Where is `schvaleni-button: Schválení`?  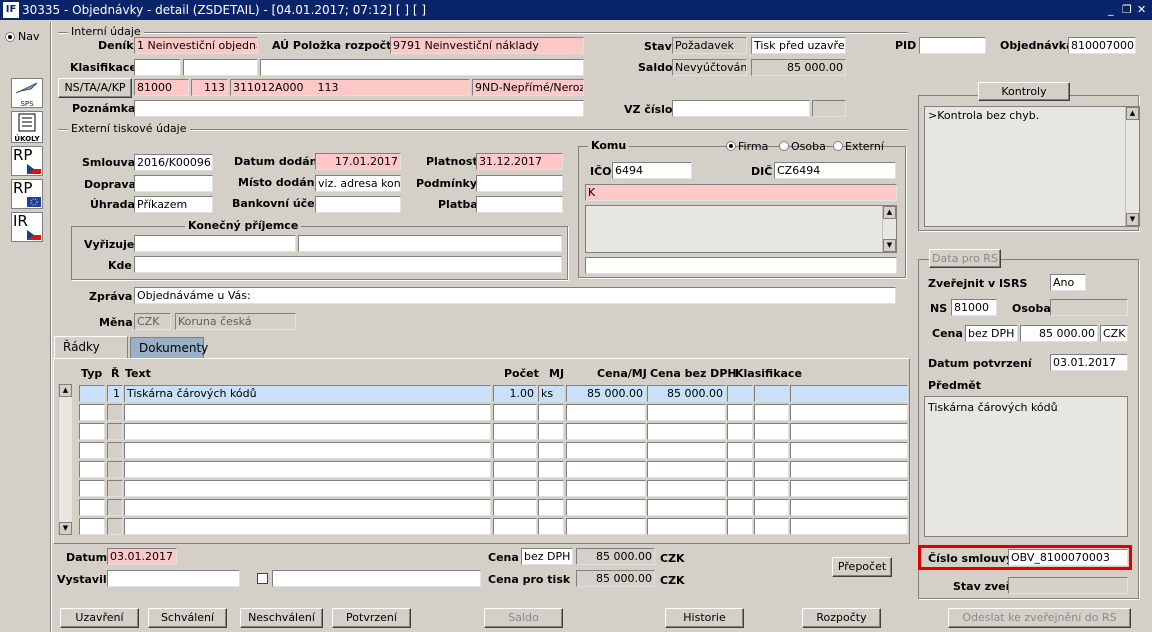 schvaleni-button: Schválení is located at coordinates (187, 618).